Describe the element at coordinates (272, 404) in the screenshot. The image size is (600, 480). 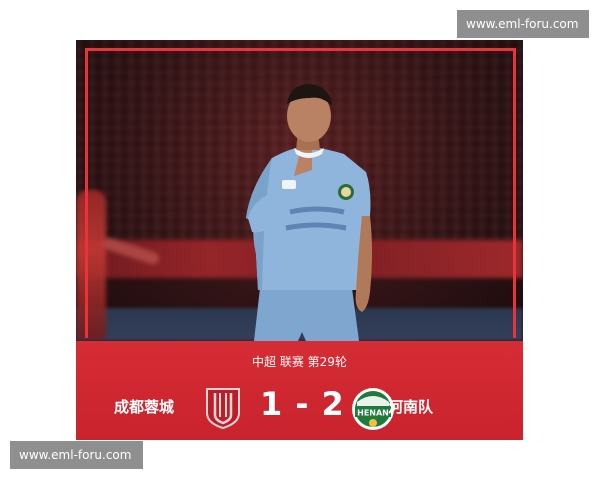
I see `home-score: 1` at that location.